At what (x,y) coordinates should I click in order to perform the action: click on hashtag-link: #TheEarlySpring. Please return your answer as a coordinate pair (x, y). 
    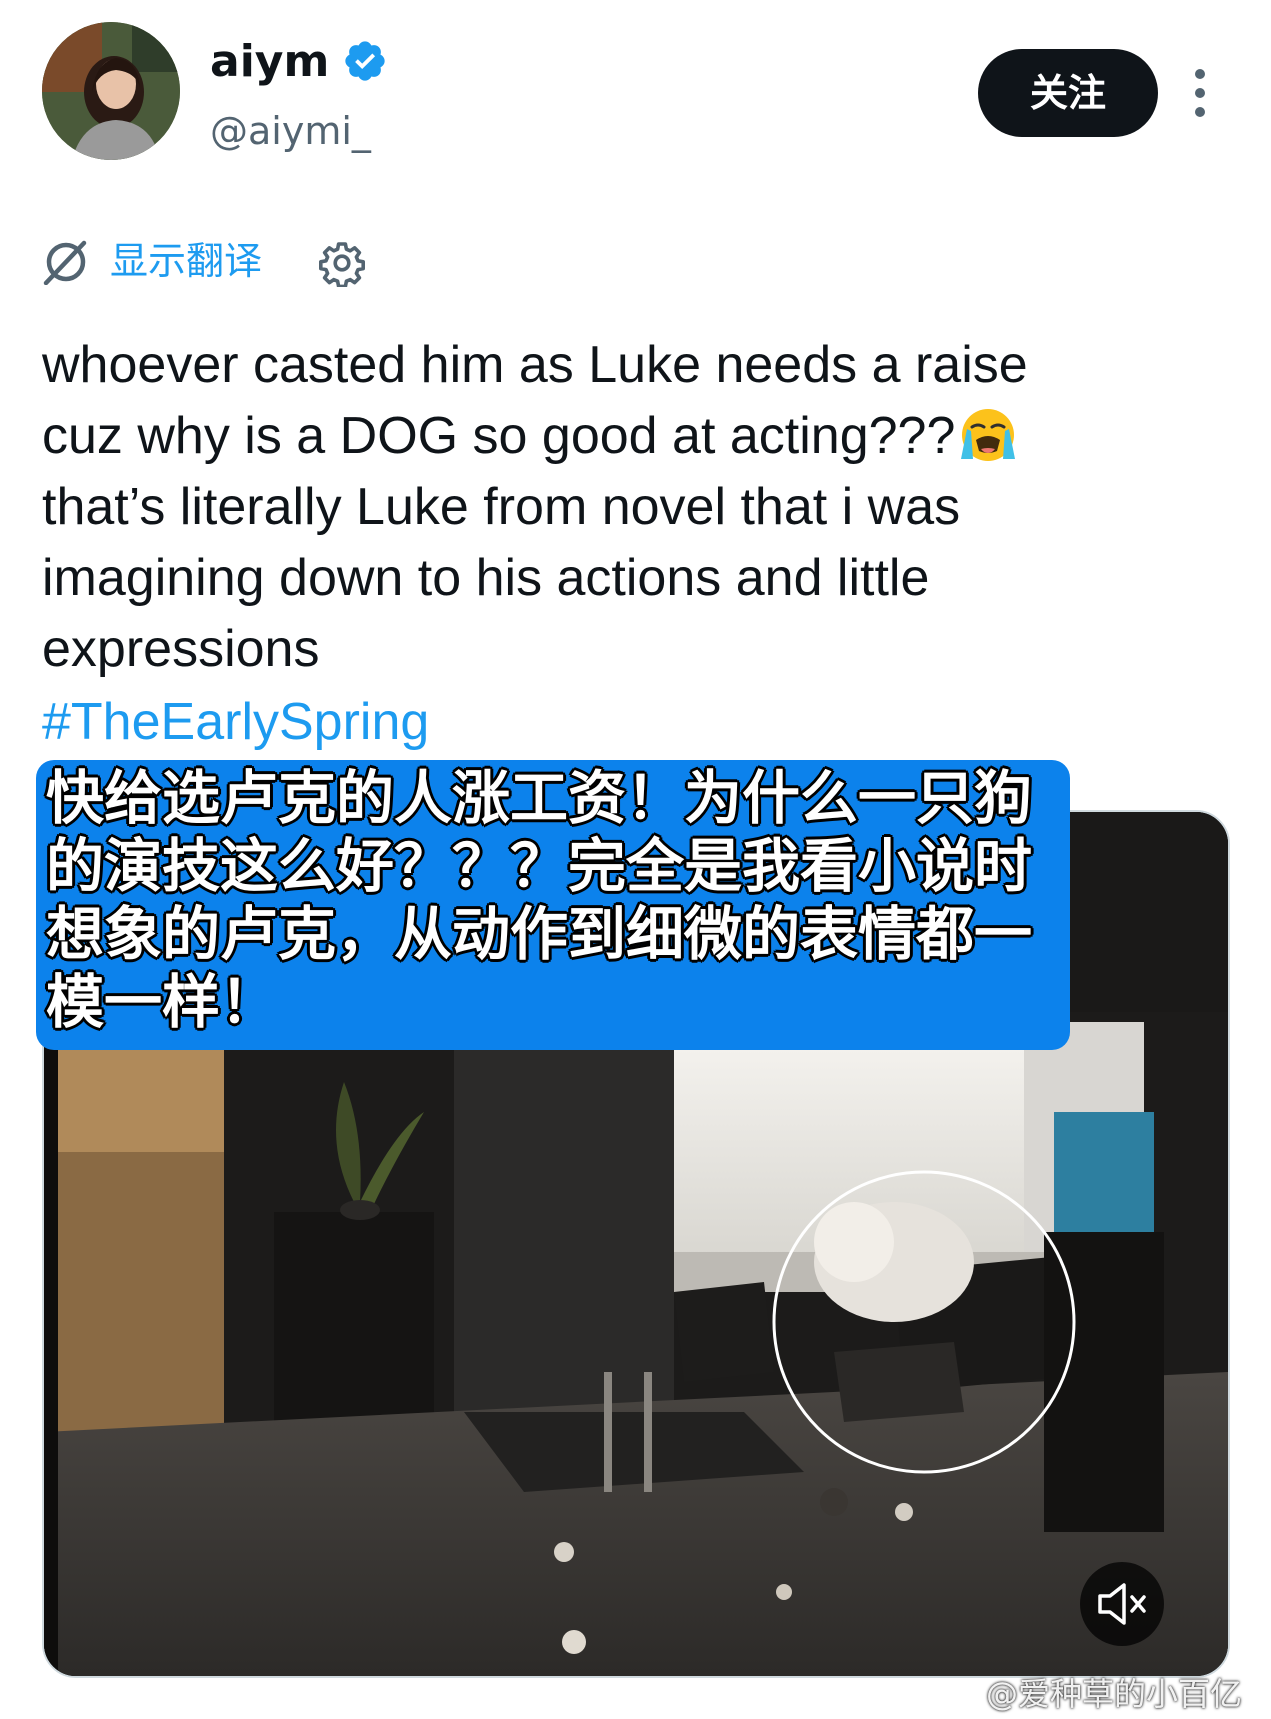
    Looking at the image, I should click on (235, 722).